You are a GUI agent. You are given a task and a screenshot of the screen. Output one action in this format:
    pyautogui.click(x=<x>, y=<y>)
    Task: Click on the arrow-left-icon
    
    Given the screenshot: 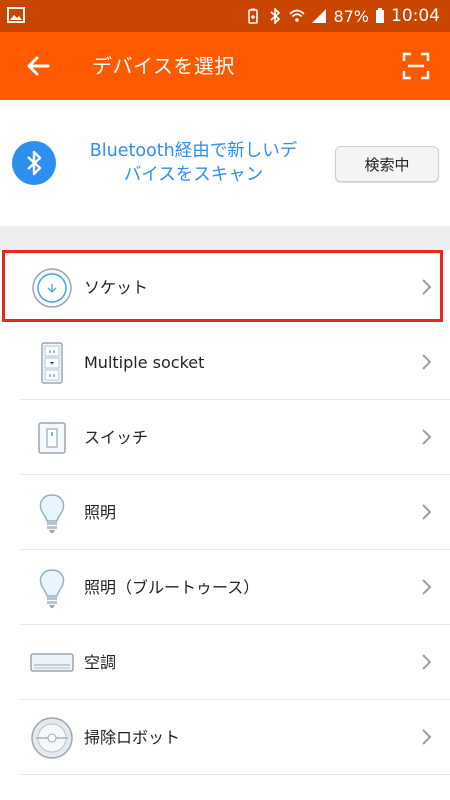 What is the action you would take?
    pyautogui.click(x=38, y=66)
    